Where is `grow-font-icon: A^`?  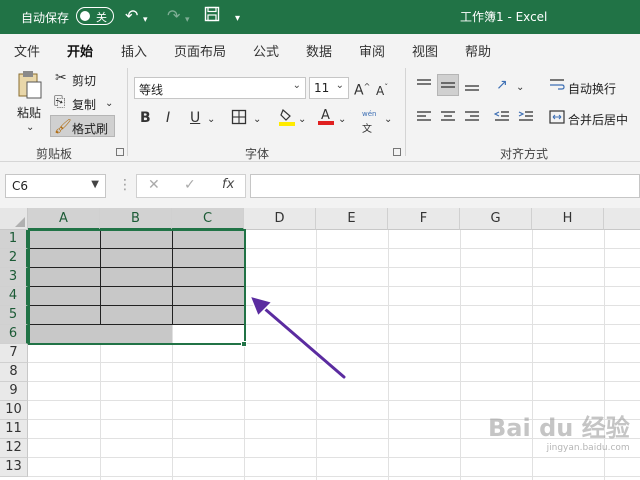 grow-font-icon: A^ is located at coordinates (362, 89).